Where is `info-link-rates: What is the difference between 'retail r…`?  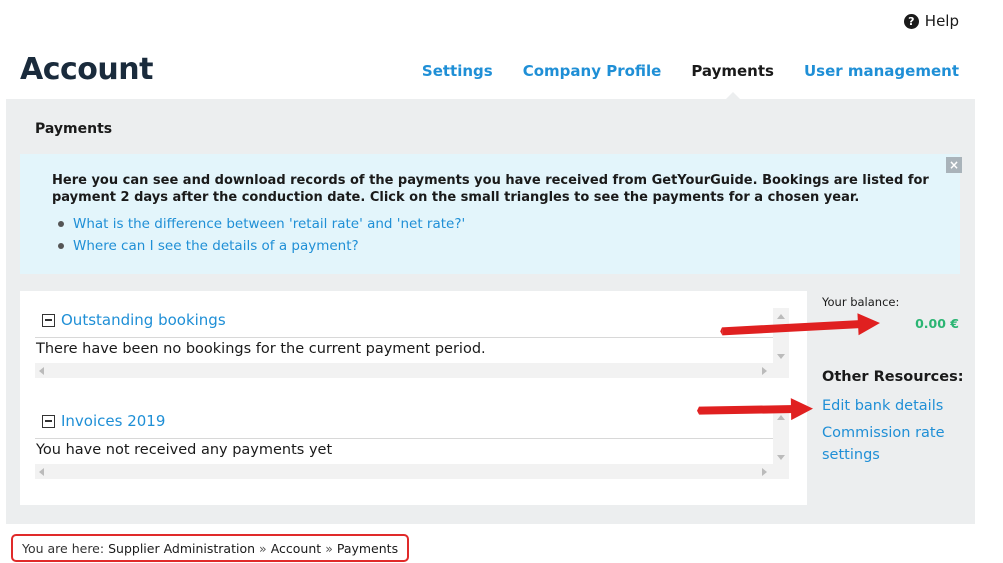 info-link-rates: What is the difference between 'retail r… is located at coordinates (261, 224).